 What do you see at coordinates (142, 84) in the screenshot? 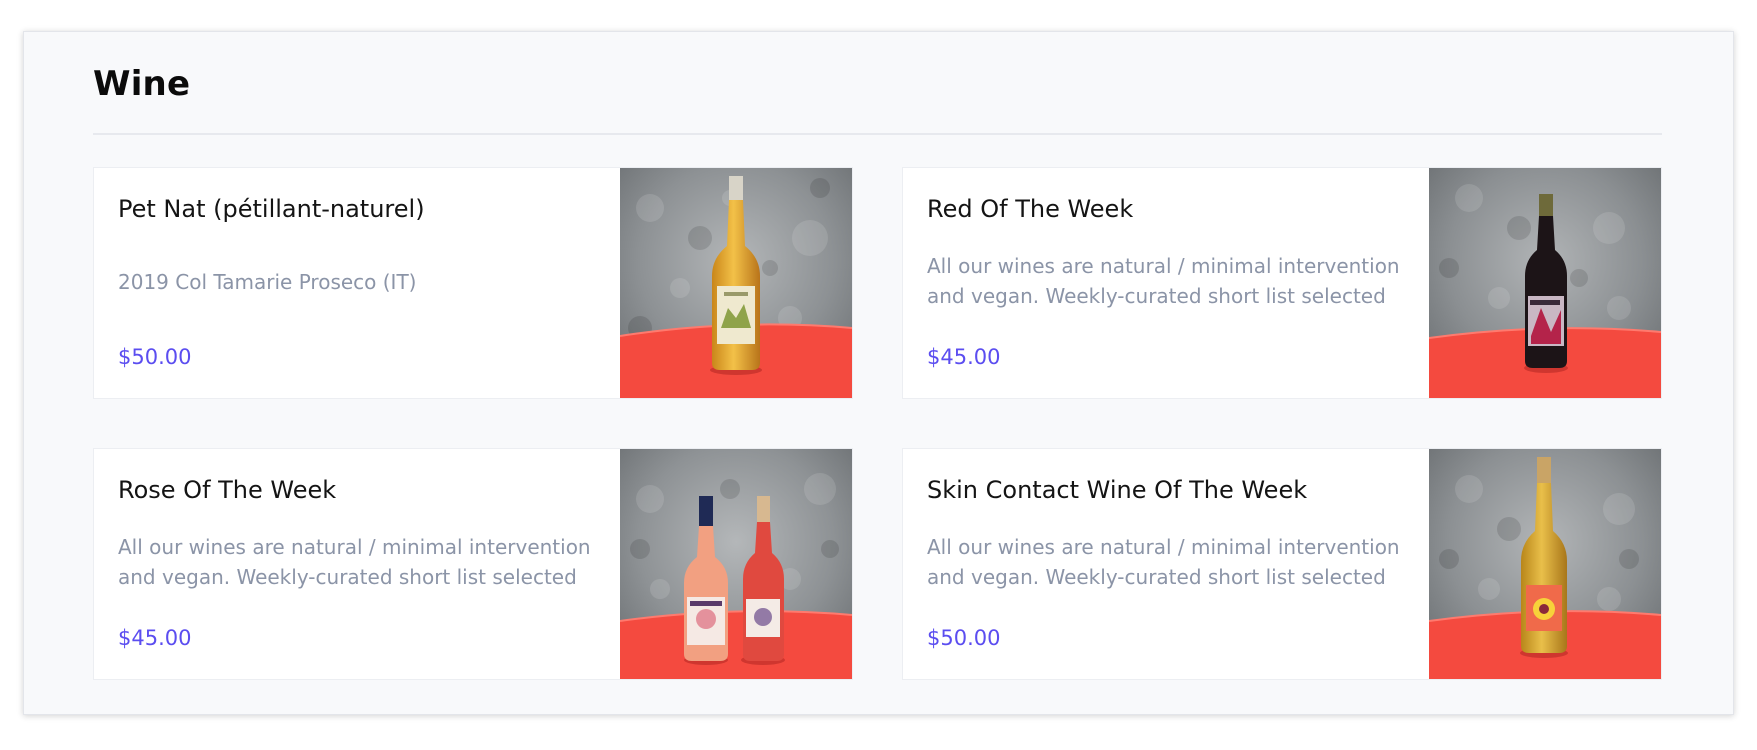
I see `section-title: Wine` at bounding box center [142, 84].